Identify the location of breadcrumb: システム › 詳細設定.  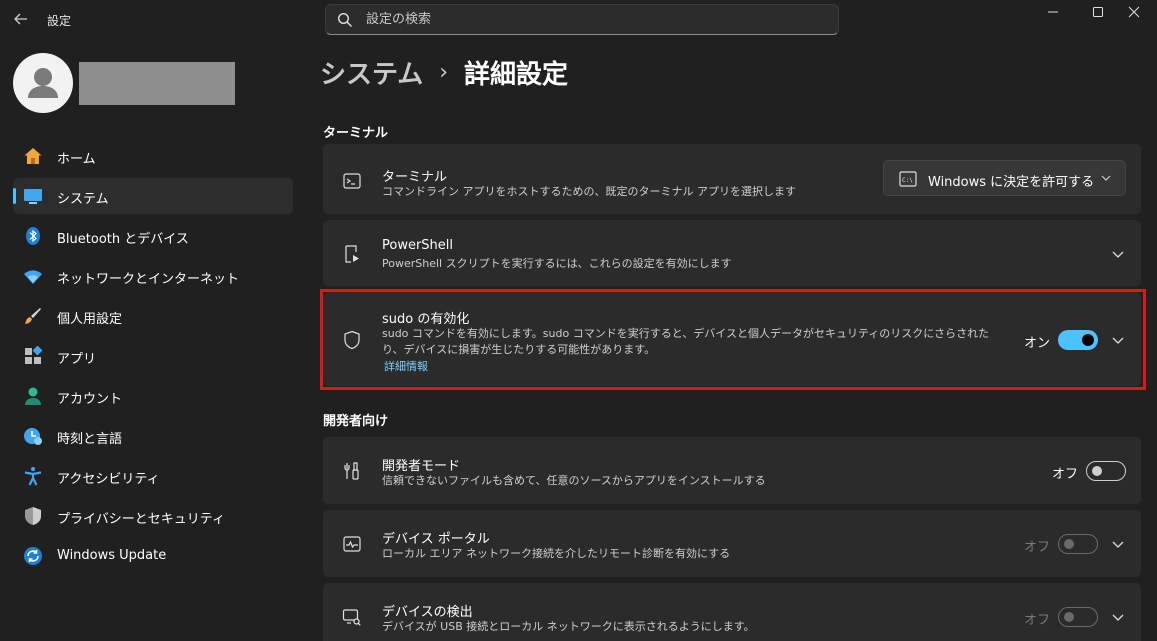
(444, 72).